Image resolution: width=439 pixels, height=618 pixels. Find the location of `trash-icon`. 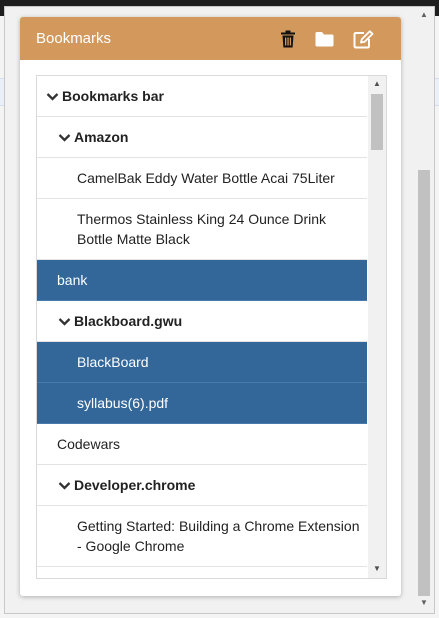

trash-icon is located at coordinates (288, 39).